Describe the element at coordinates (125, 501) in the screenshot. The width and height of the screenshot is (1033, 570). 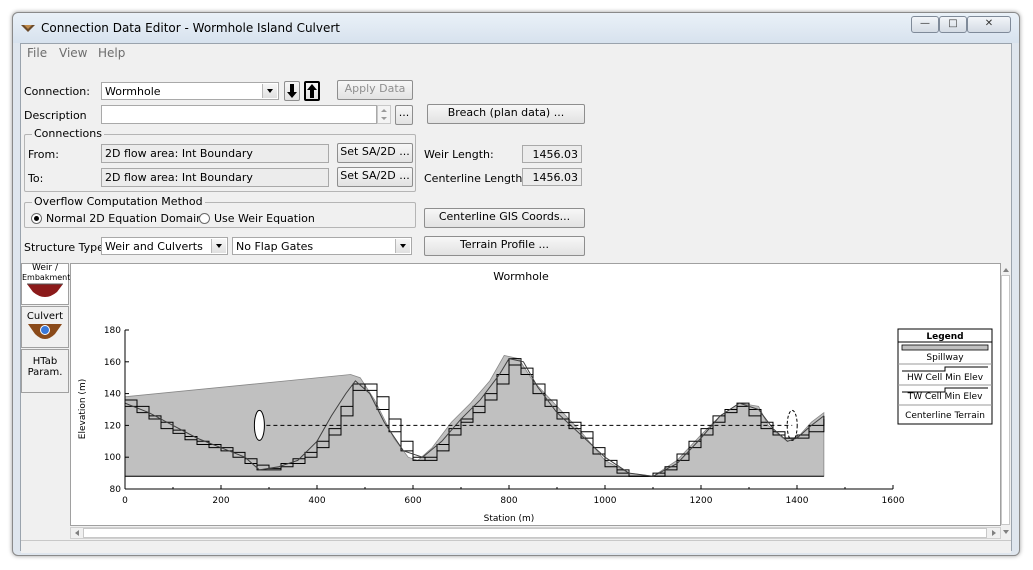
I see `x-tick-label: 0` at that location.